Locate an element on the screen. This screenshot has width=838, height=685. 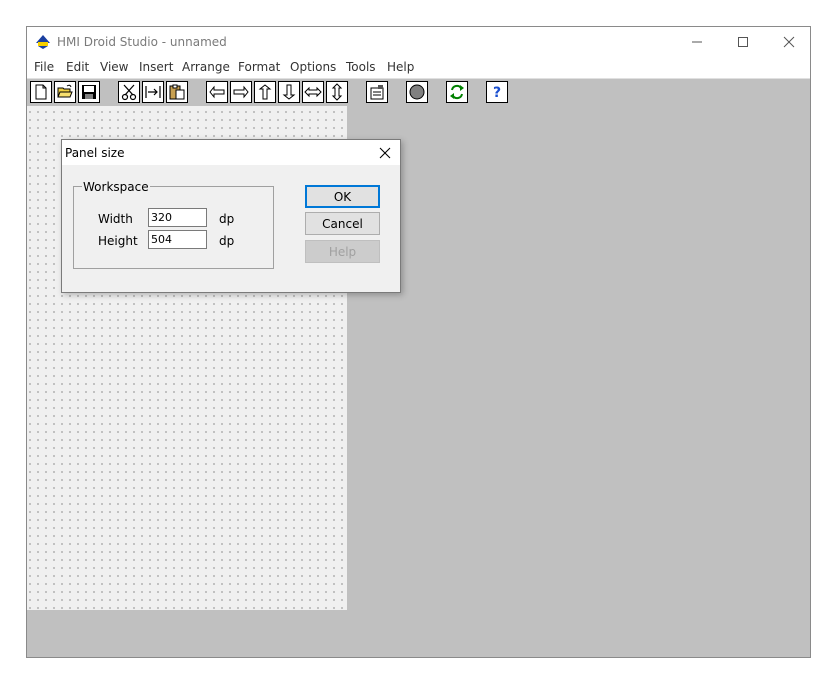
run-circle-icon is located at coordinates (417, 92).